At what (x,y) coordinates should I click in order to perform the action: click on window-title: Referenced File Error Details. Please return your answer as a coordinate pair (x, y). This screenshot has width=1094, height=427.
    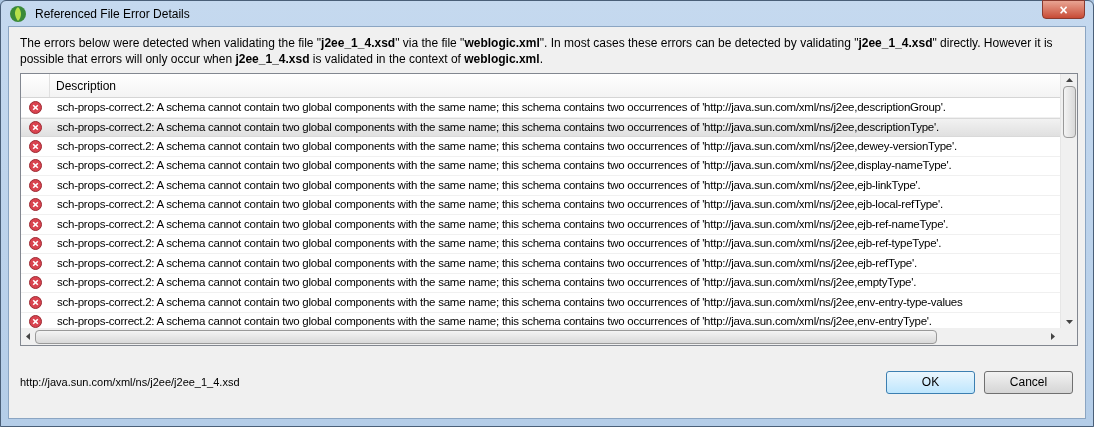
    Looking at the image, I should click on (112, 14).